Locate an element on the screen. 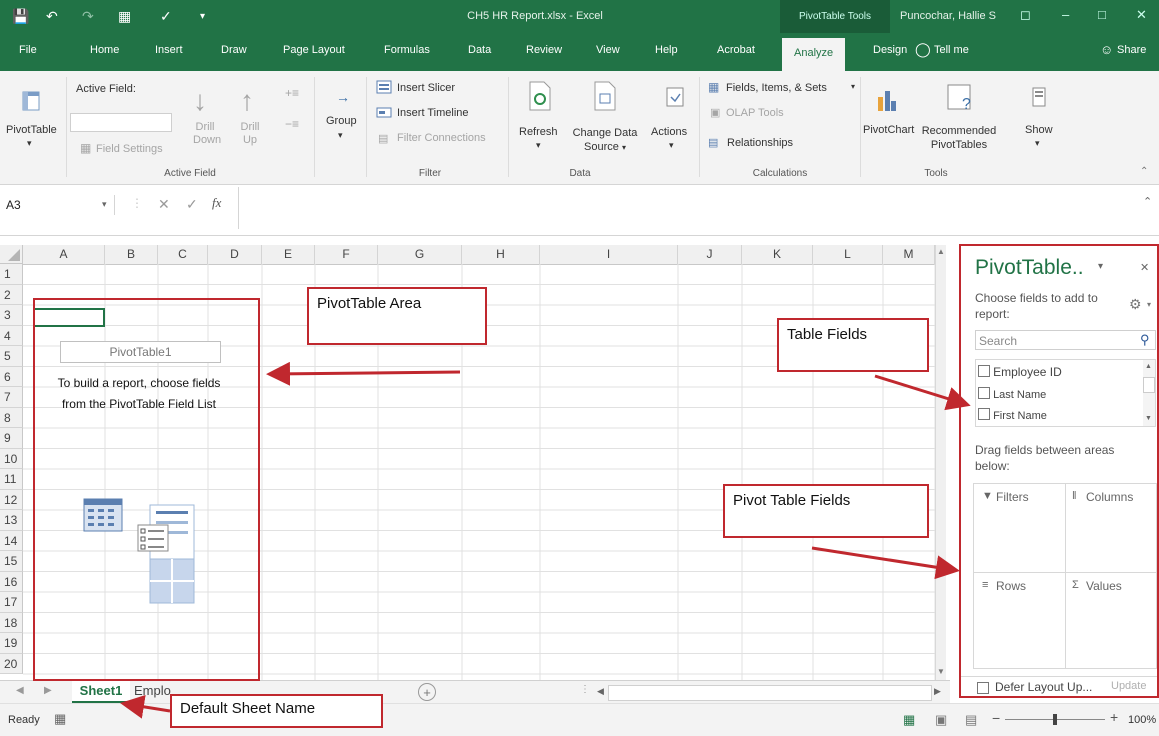 The width and height of the screenshot is (1159, 736). pivottable-dropdown-icon: ▾ is located at coordinates (29, 143).